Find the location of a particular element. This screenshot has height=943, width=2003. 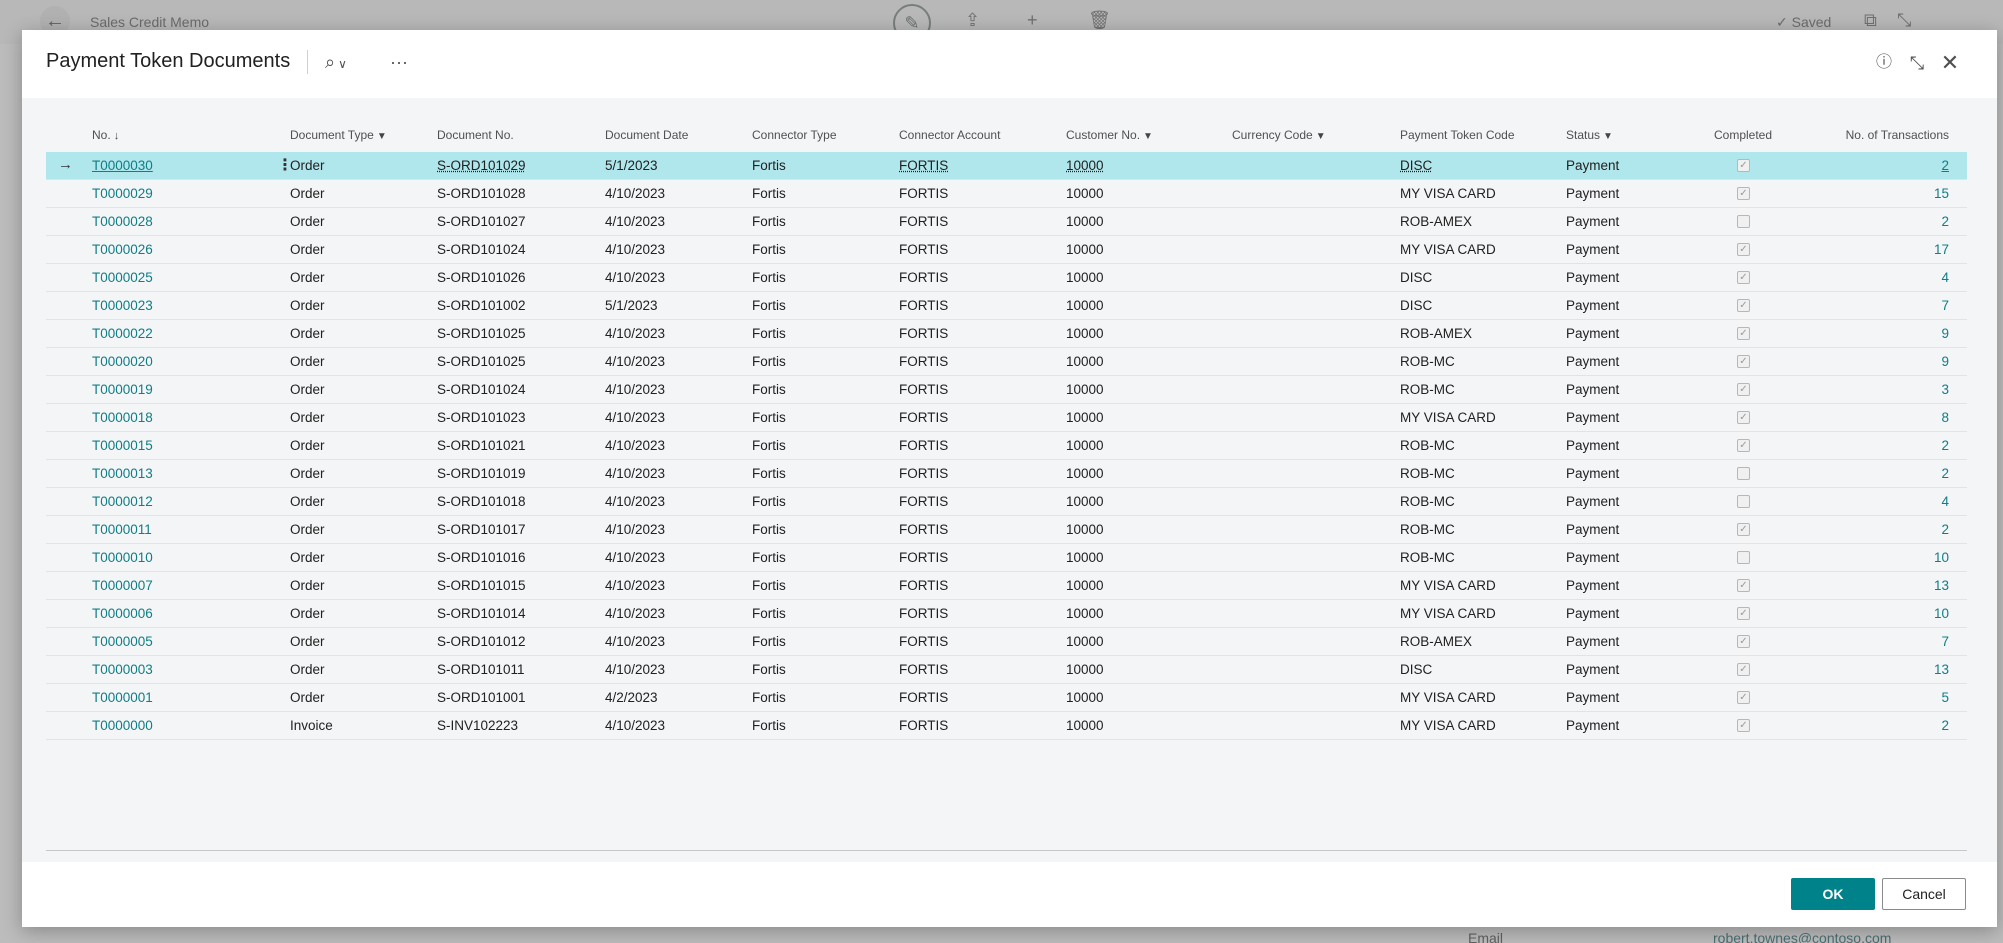

col-header-customer-no: Customer No. ▼ is located at coordinates (1109, 135).